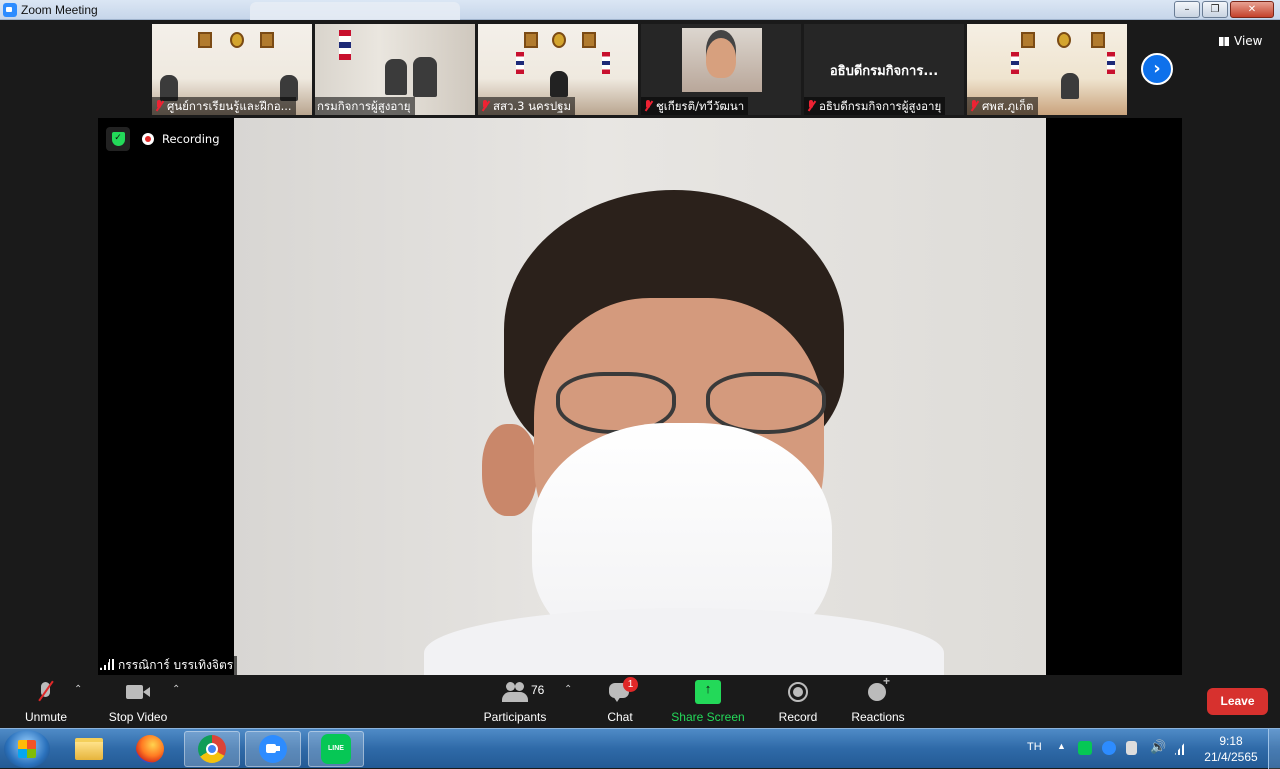 This screenshot has height=769, width=1280. What do you see at coordinates (336, 749) in the screenshot?
I see `taskbar-line: LINE` at bounding box center [336, 749].